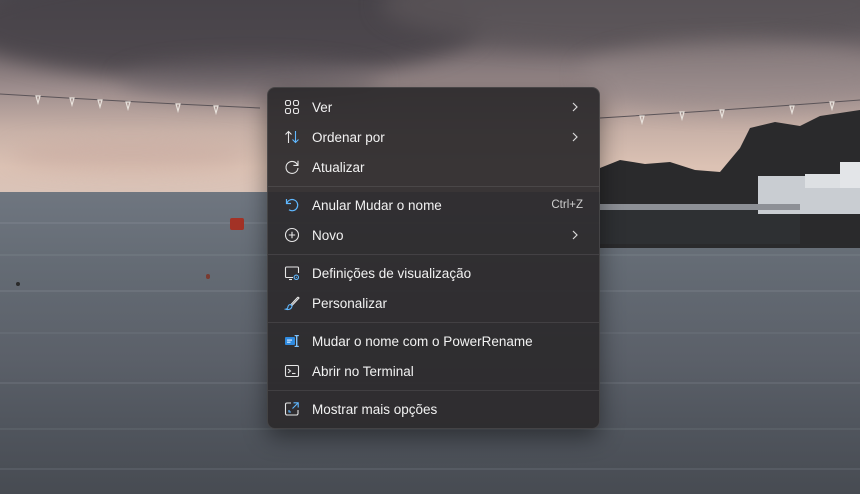 This screenshot has height=494, width=860. Describe the element at coordinates (292, 167) in the screenshot. I see `refresh-icon` at that location.